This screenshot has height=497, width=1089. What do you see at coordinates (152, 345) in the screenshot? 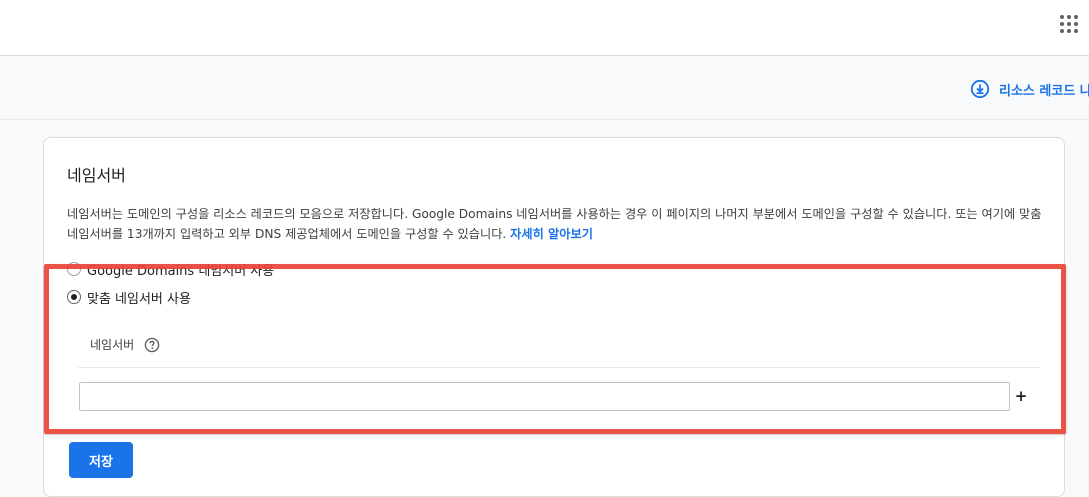
I see `help-circle-icon` at bounding box center [152, 345].